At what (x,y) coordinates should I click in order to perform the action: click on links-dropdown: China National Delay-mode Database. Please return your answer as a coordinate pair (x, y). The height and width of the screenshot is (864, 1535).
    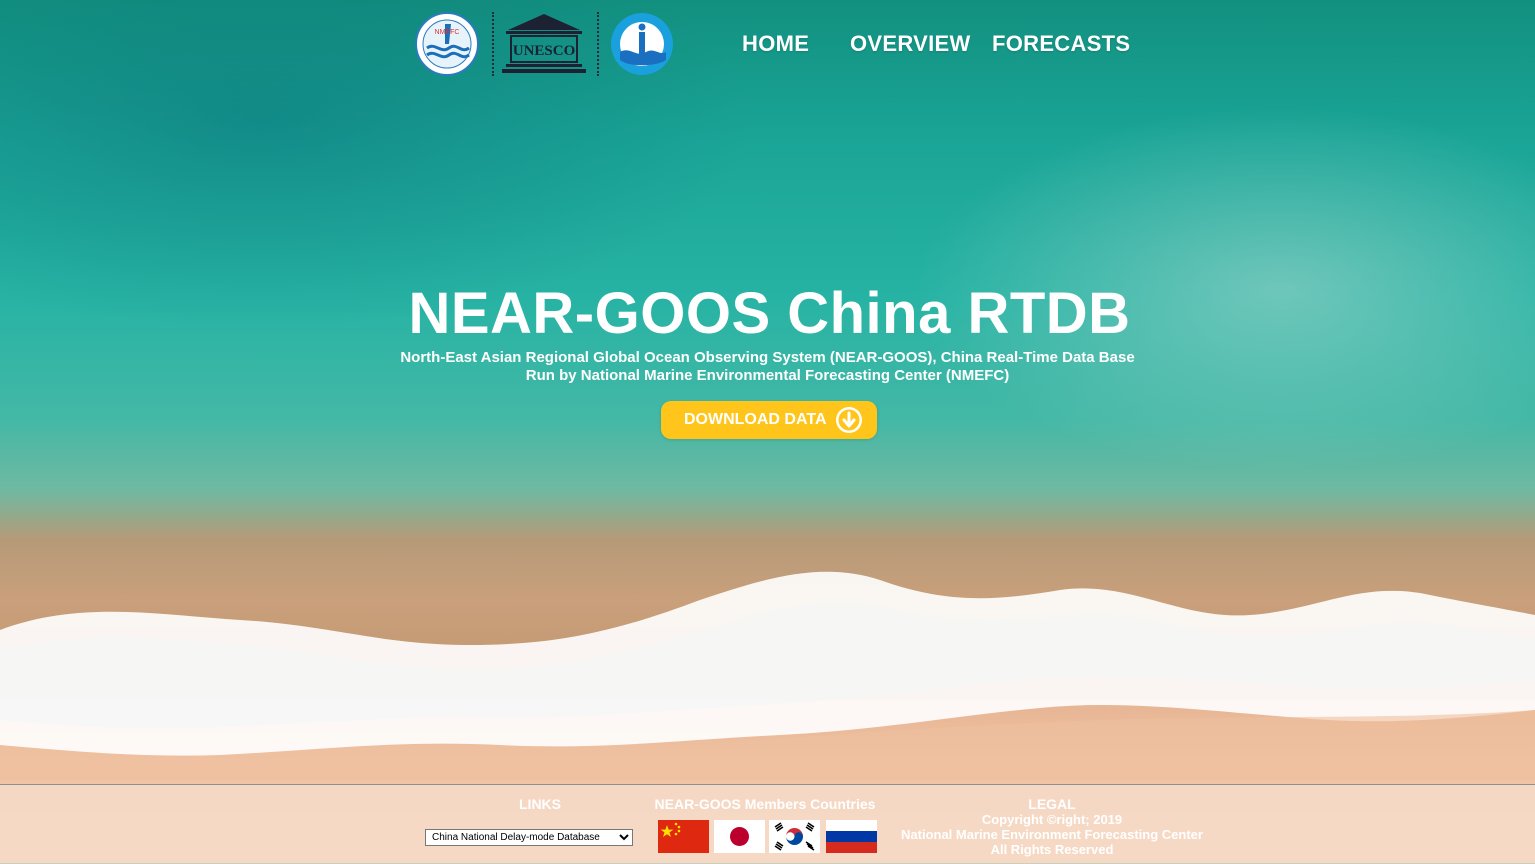
    Looking at the image, I should click on (529, 837).